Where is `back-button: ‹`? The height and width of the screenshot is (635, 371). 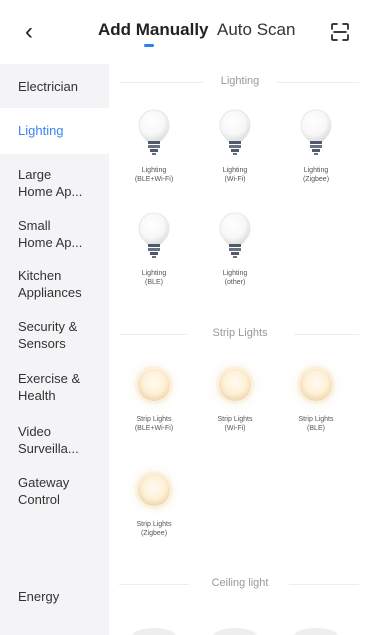 back-button: ‹ is located at coordinates (29, 32).